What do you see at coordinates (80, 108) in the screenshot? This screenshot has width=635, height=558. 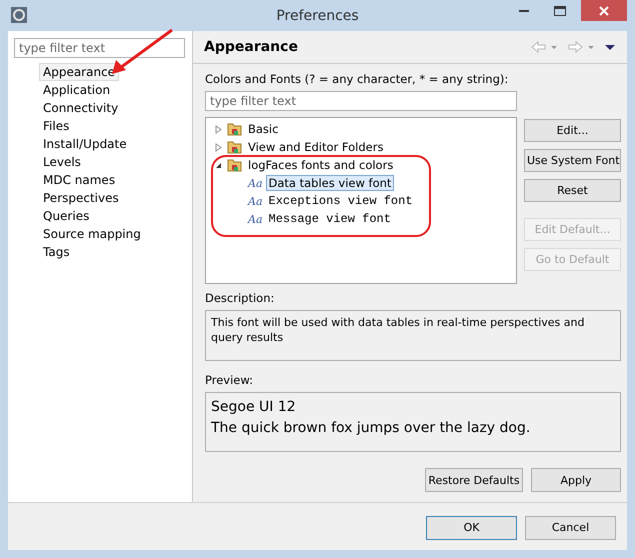 I see `nav-item: Connectivity` at bounding box center [80, 108].